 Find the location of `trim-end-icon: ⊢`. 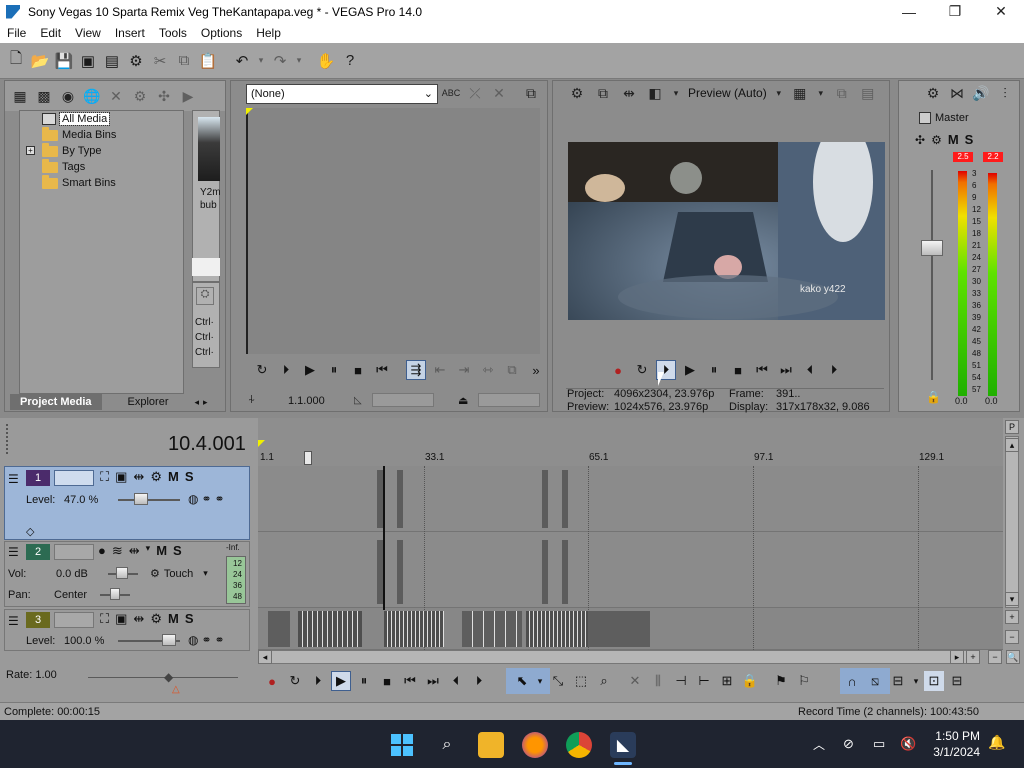

trim-end-icon: ⊢ is located at coordinates (704, 681).